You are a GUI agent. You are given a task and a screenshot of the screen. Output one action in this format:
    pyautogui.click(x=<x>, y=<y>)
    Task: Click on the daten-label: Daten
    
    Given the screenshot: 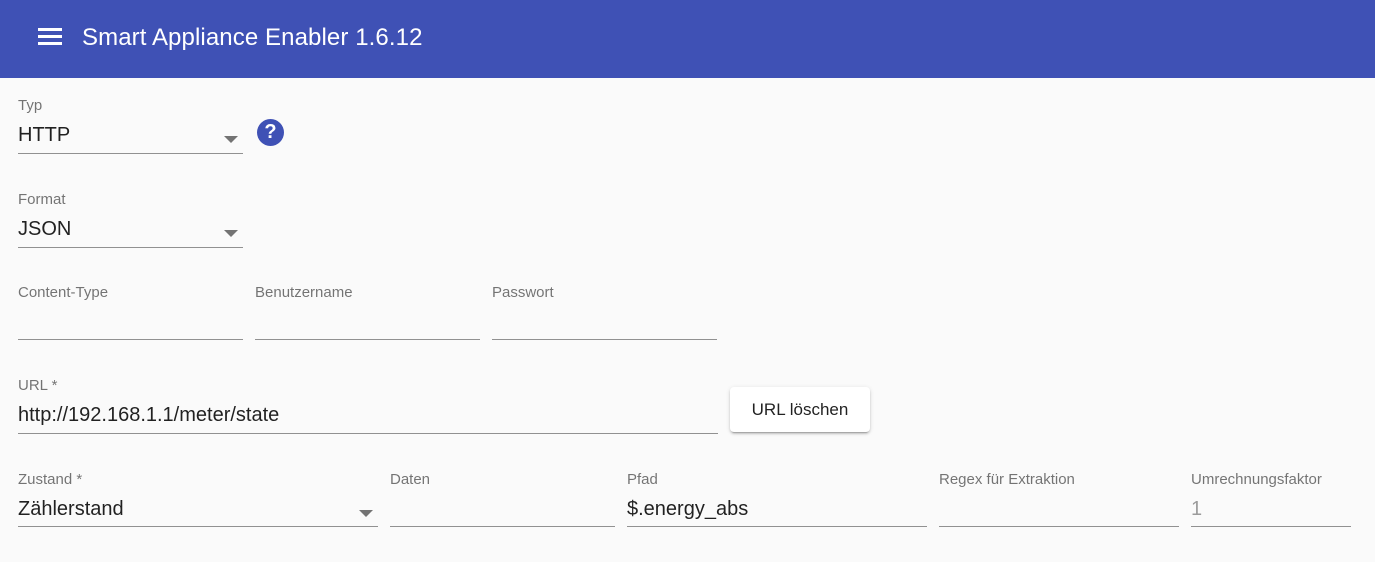 What is the action you would take?
    pyautogui.click(x=410, y=479)
    